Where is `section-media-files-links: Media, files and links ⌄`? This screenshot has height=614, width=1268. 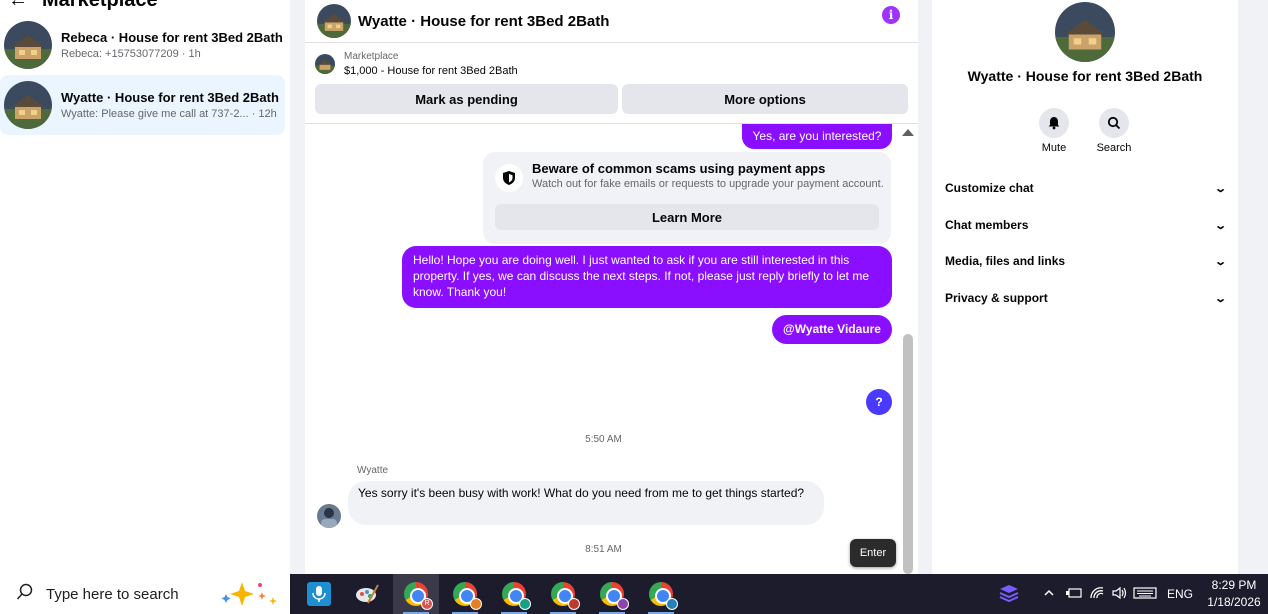
section-media-files-links: Media, files and links ⌄ is located at coordinates (1086, 261).